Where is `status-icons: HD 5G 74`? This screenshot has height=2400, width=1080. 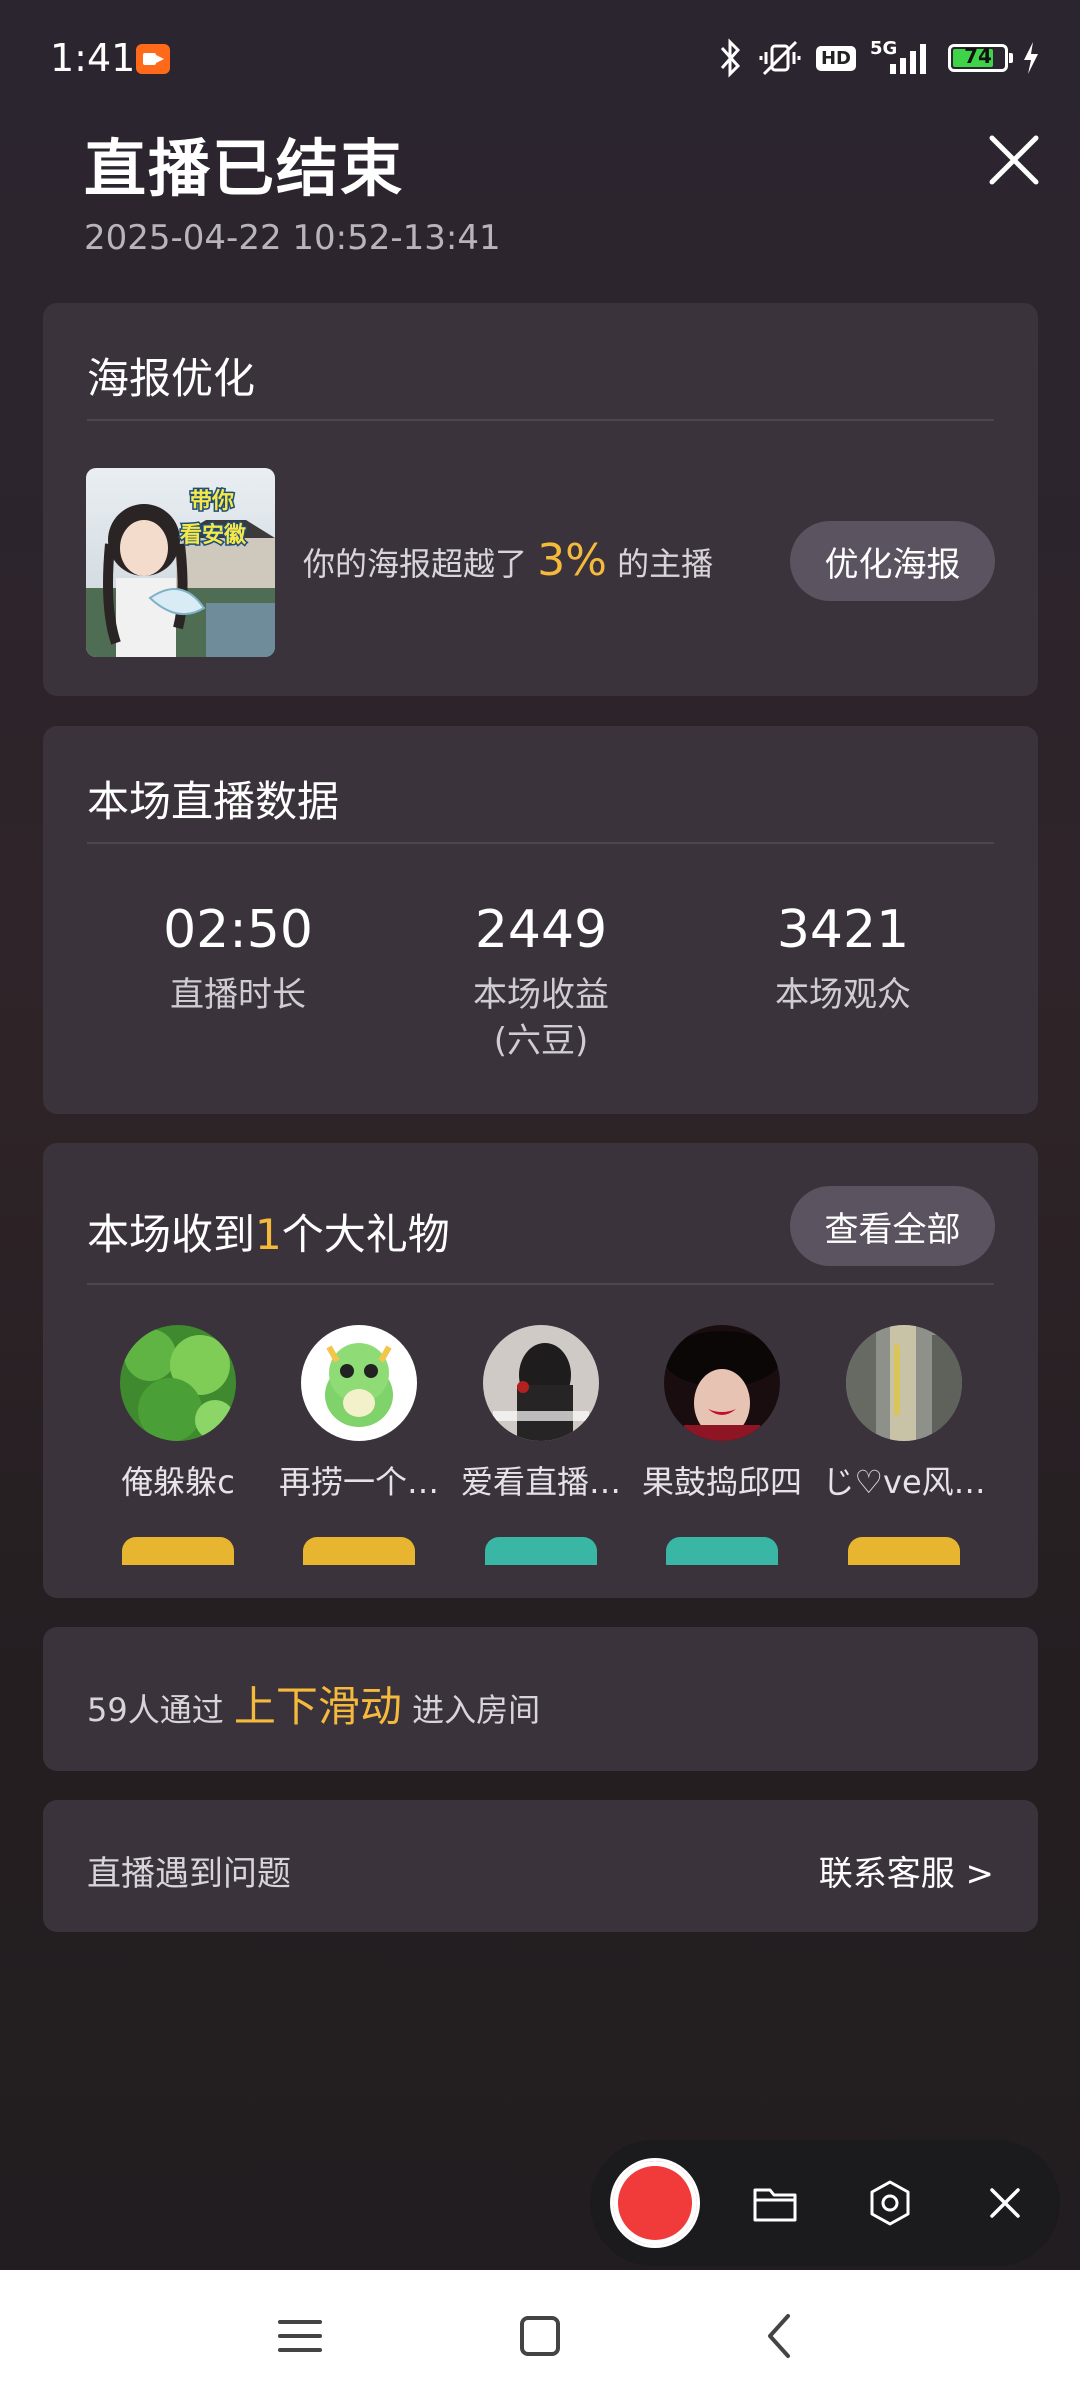
status-icons: HD 5G 74 is located at coordinates (879, 58).